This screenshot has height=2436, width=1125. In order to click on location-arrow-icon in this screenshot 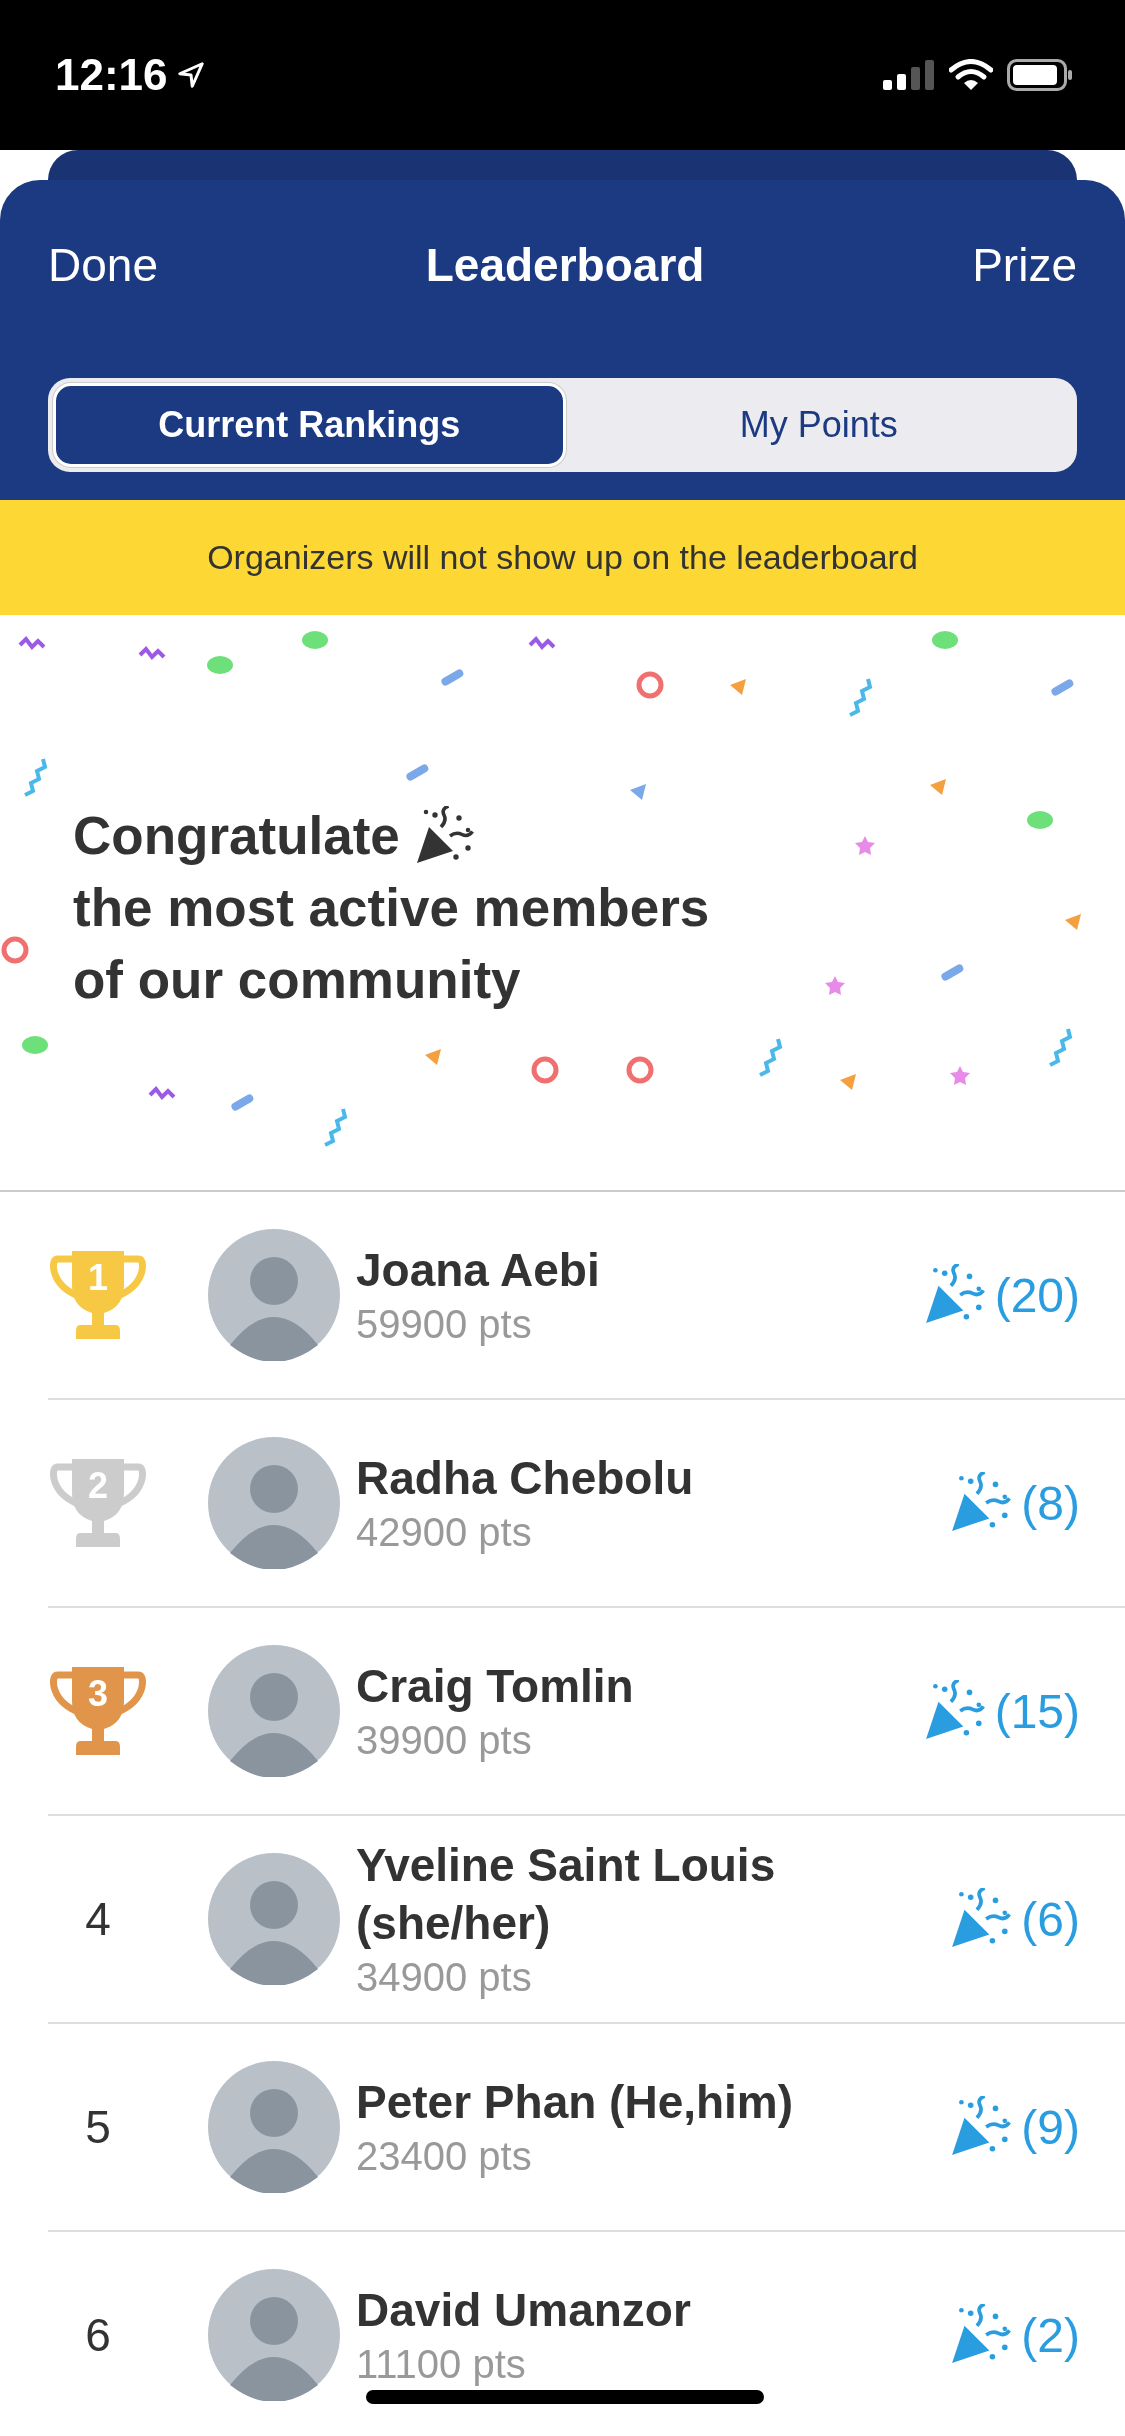, I will do `click(190, 75)`.